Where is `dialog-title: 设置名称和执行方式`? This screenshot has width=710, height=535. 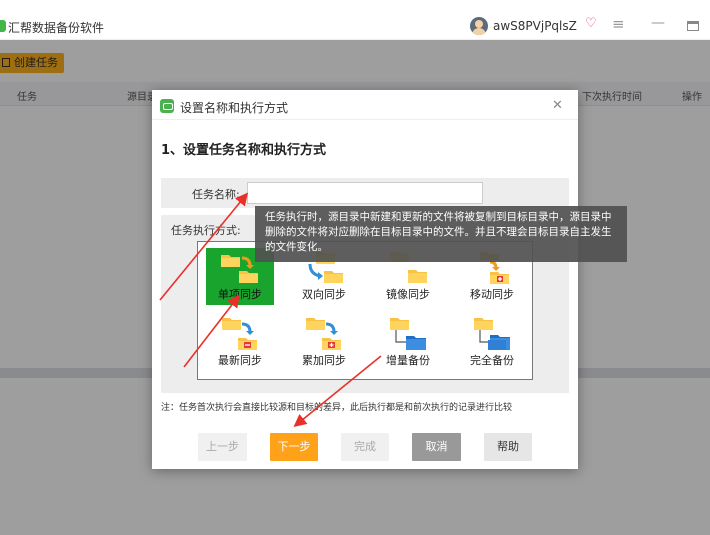 dialog-title: 设置名称和执行方式 is located at coordinates (234, 108).